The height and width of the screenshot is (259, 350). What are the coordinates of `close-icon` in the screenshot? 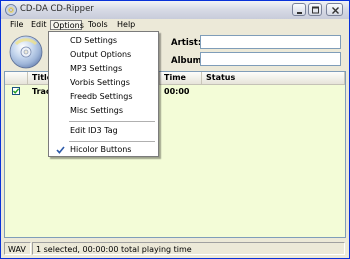 It's located at (335, 10).